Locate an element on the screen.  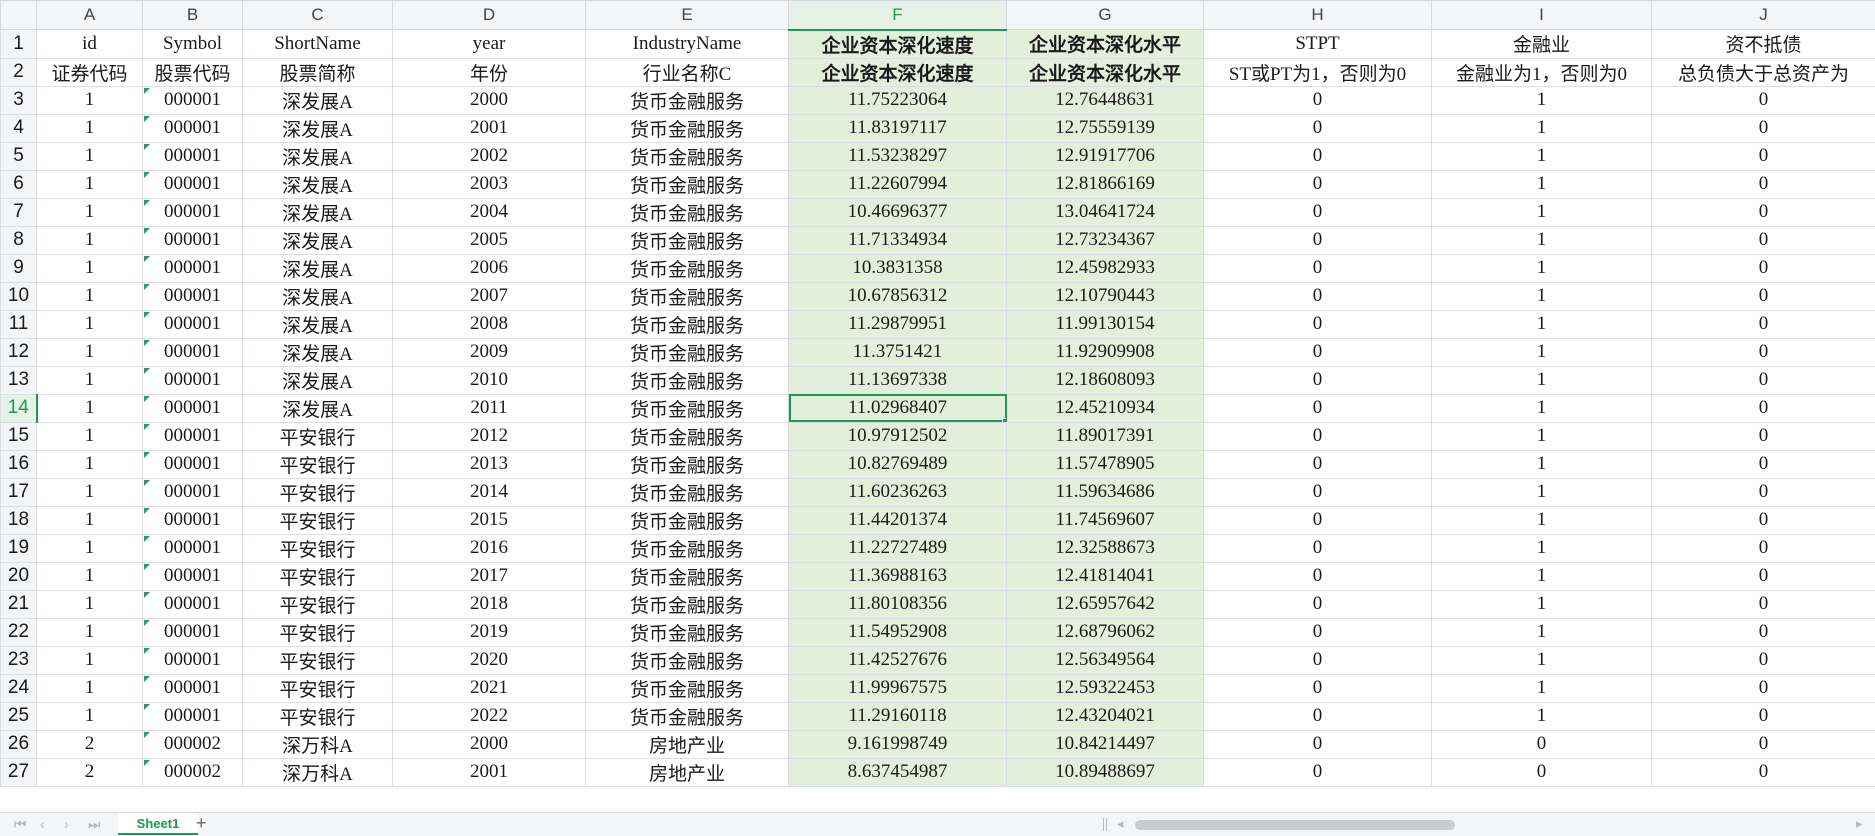
column-header-c: C is located at coordinates (317, 15).